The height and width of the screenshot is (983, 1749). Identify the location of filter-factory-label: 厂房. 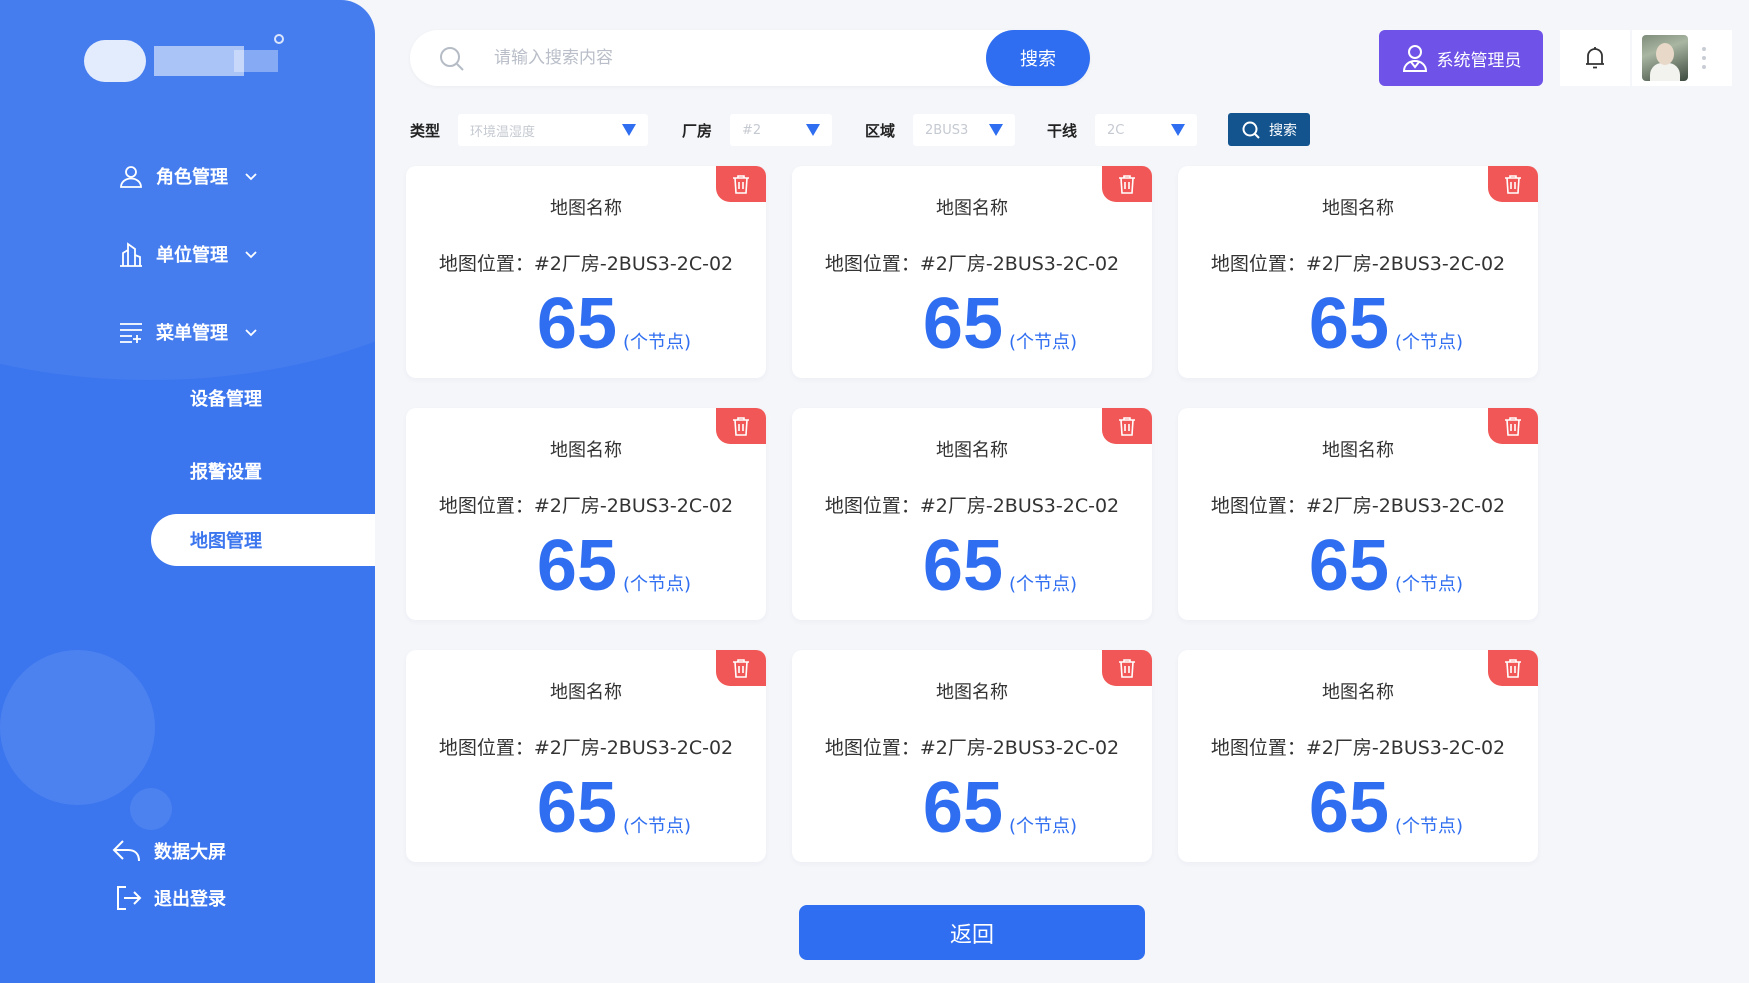
(697, 131).